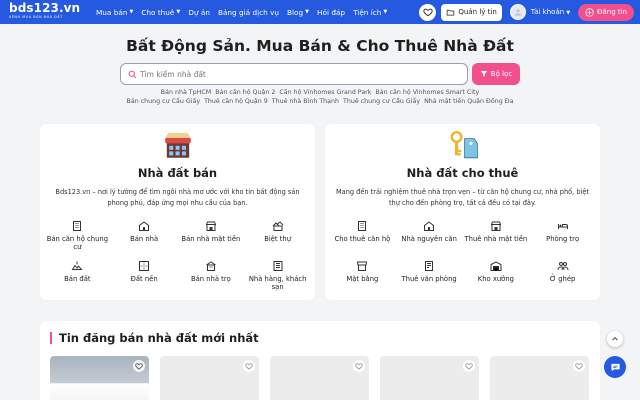 The width and height of the screenshot is (640, 400). I want to click on nav-item-label: Blog, so click(295, 12).